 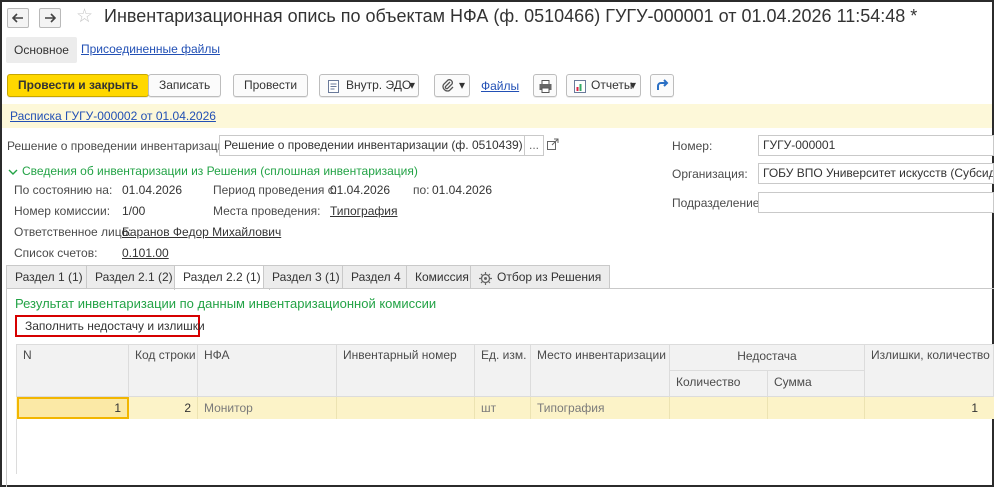 What do you see at coordinates (134, 277) in the screenshot?
I see `tab-section-2-1: Раздел 2.1 (2)` at bounding box center [134, 277].